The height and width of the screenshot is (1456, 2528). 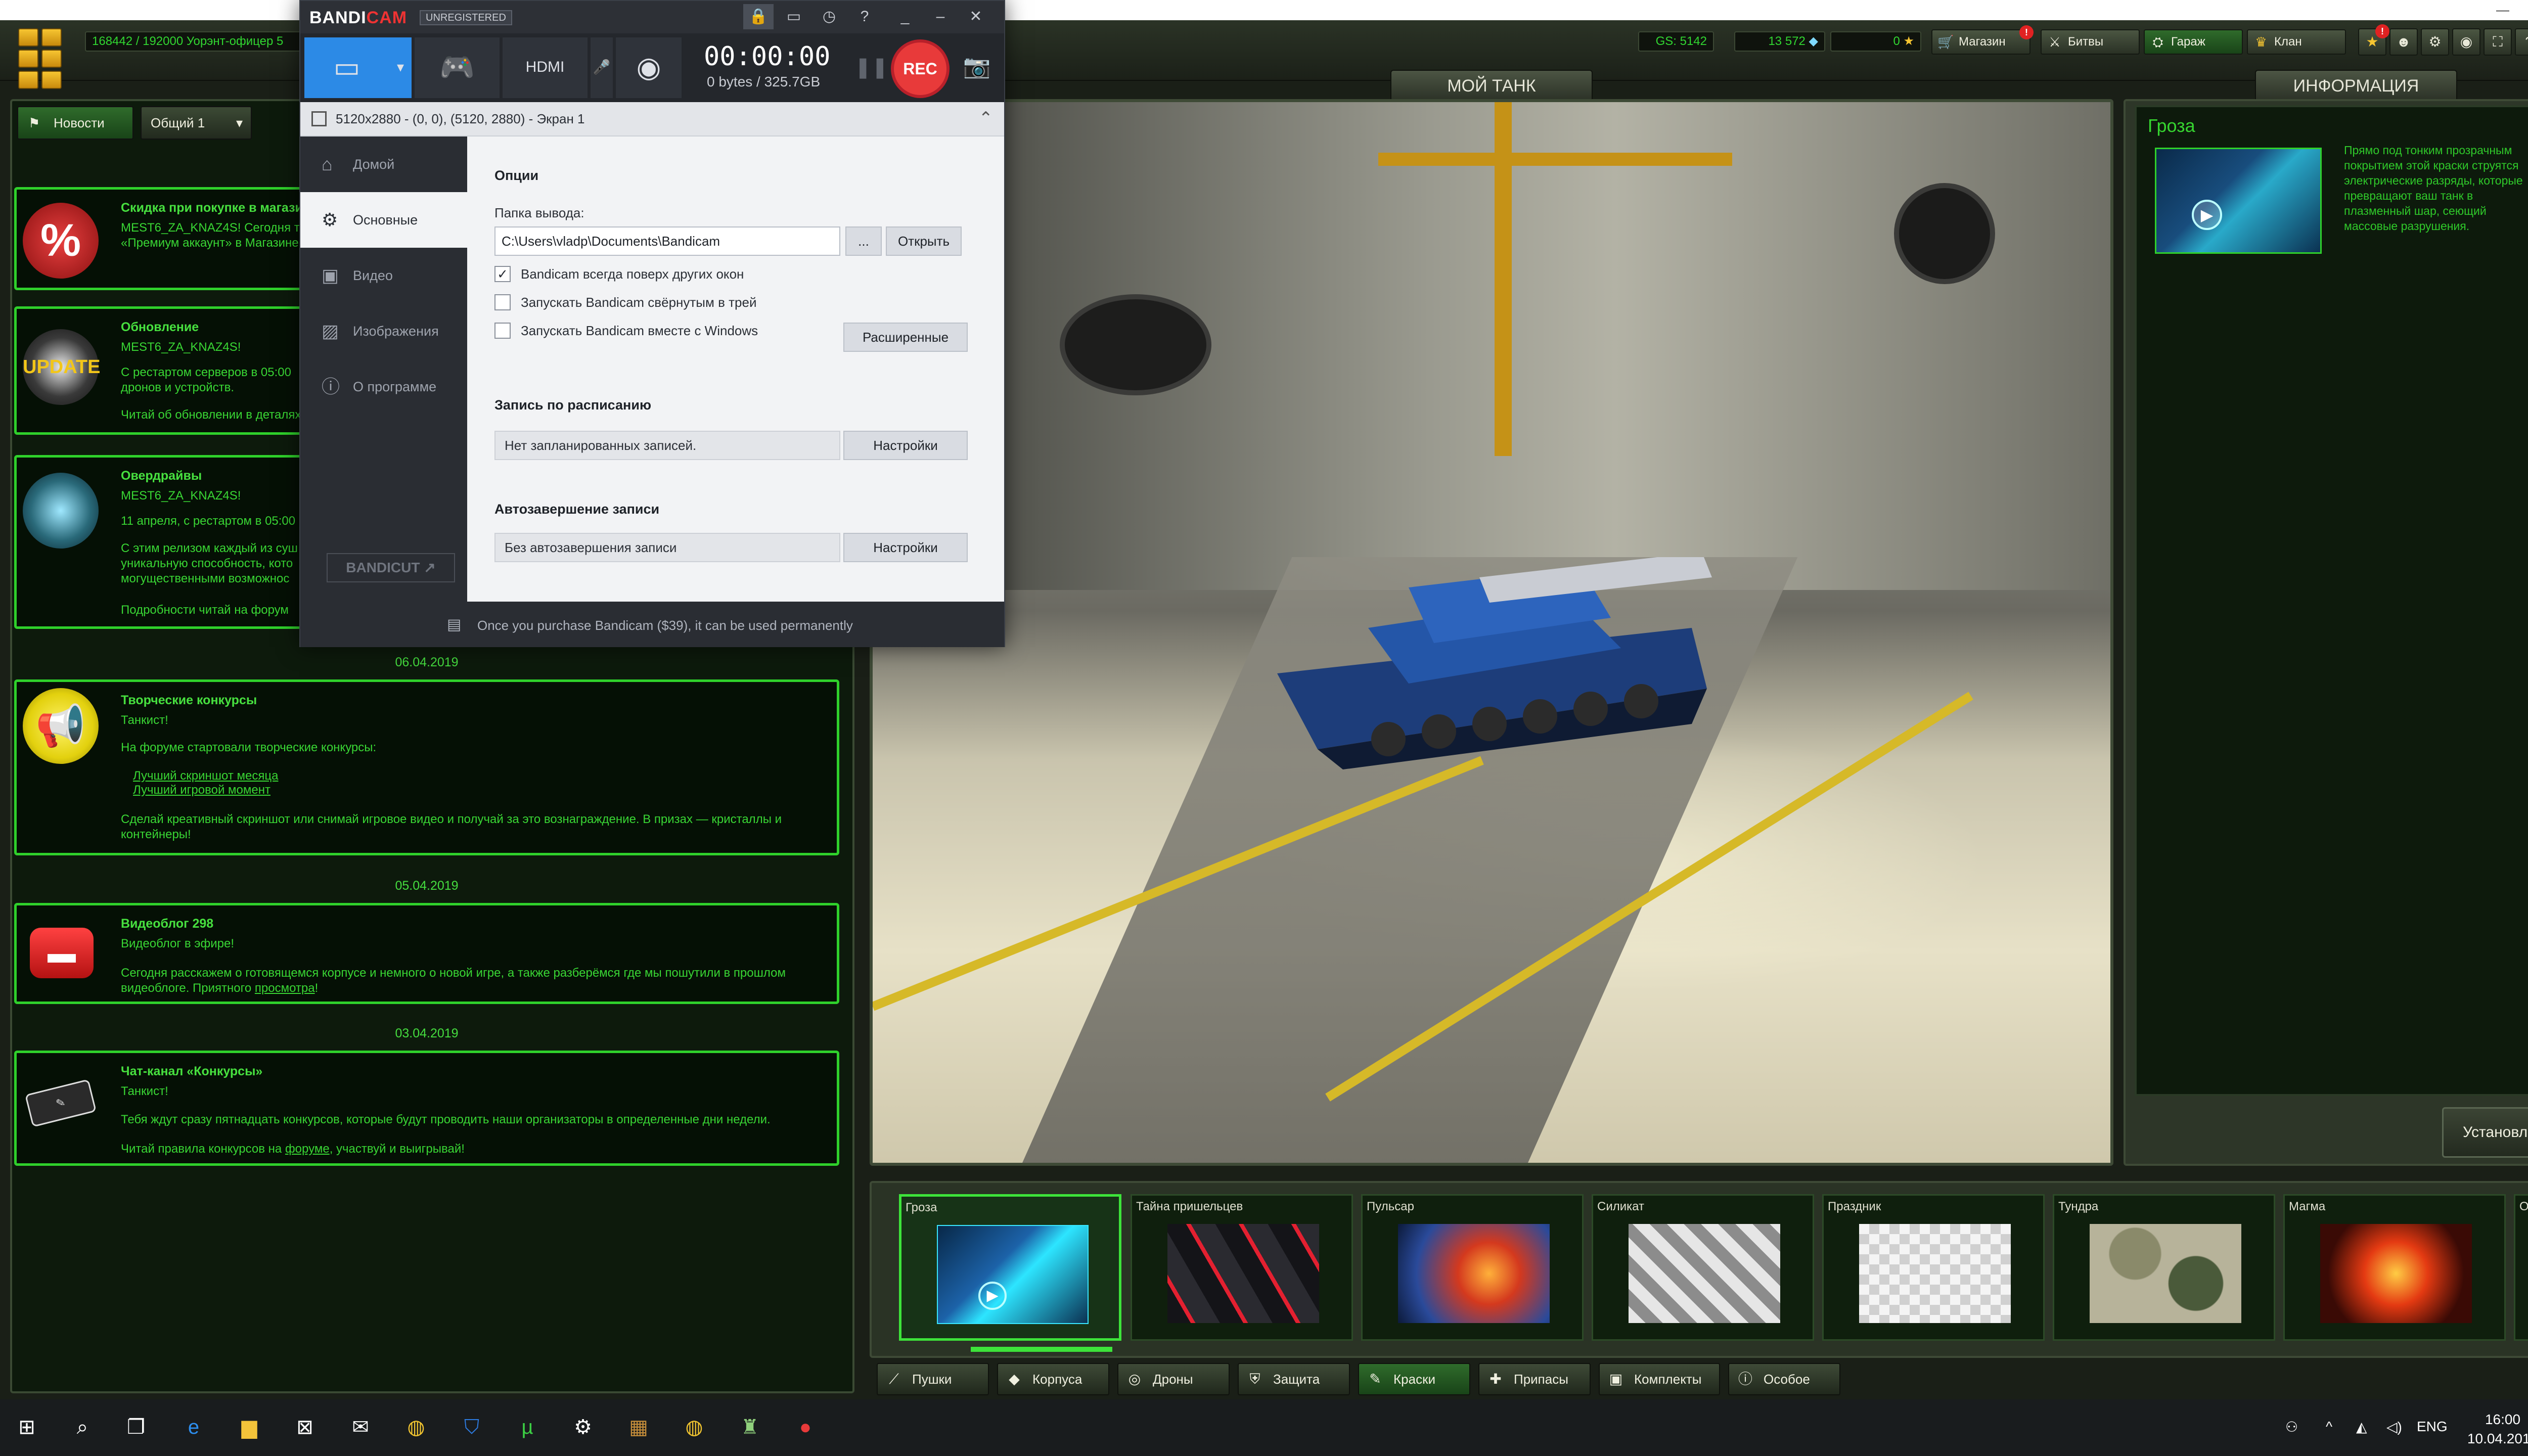 What do you see at coordinates (2374, 40) in the screenshot?
I see `missions-star-icon: ★!` at bounding box center [2374, 40].